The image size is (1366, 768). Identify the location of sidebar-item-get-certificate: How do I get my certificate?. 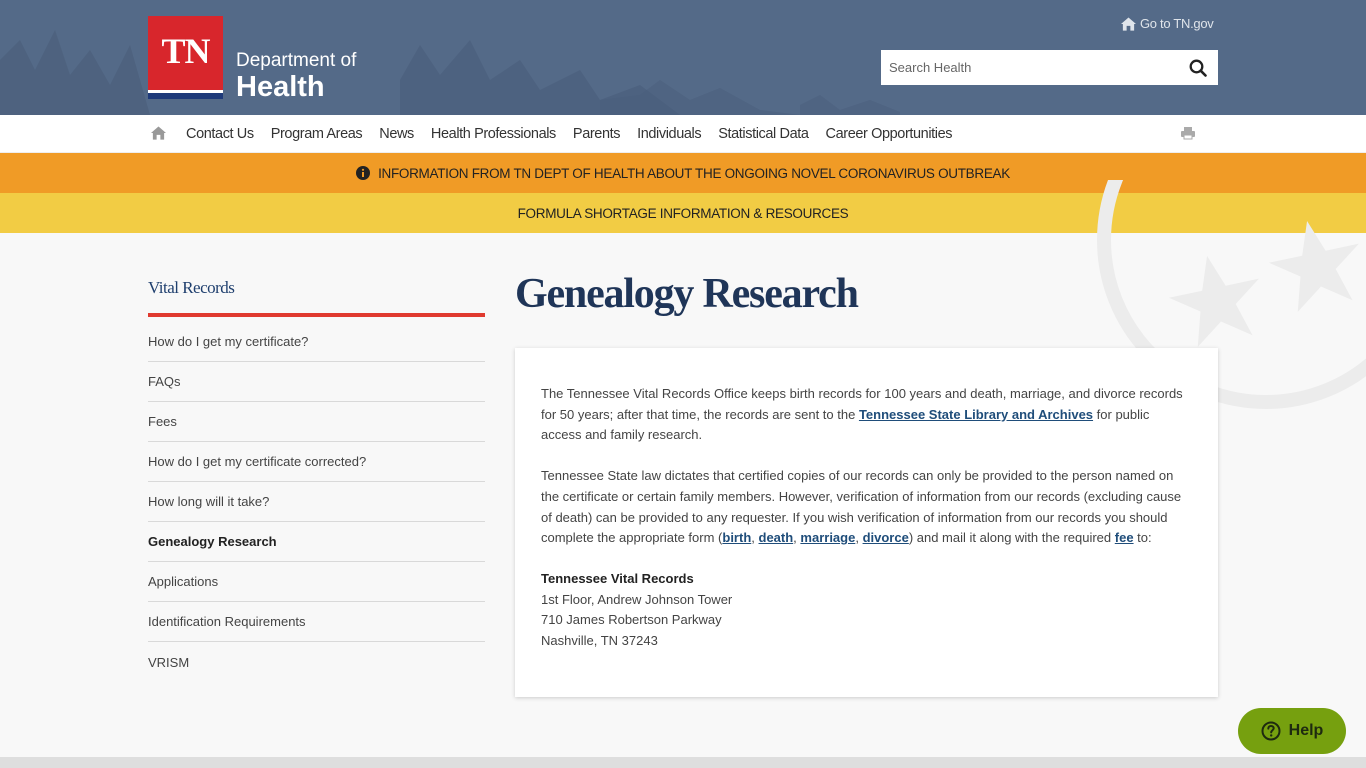
(316, 342).